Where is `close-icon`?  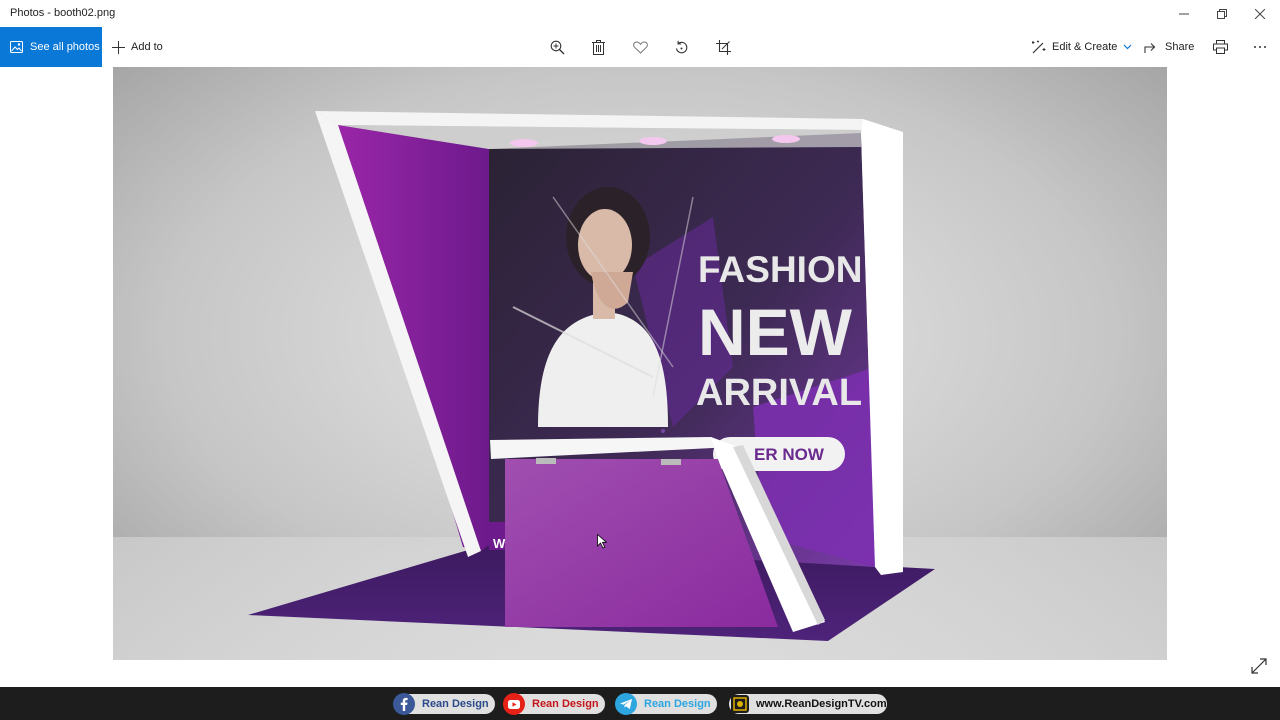
close-icon is located at coordinates (1260, 13).